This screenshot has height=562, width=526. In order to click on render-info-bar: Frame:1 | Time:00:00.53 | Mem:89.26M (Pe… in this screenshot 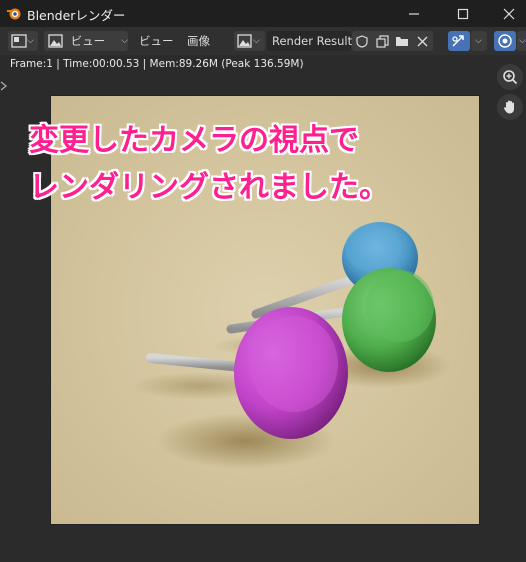, I will do `click(263, 65)`.